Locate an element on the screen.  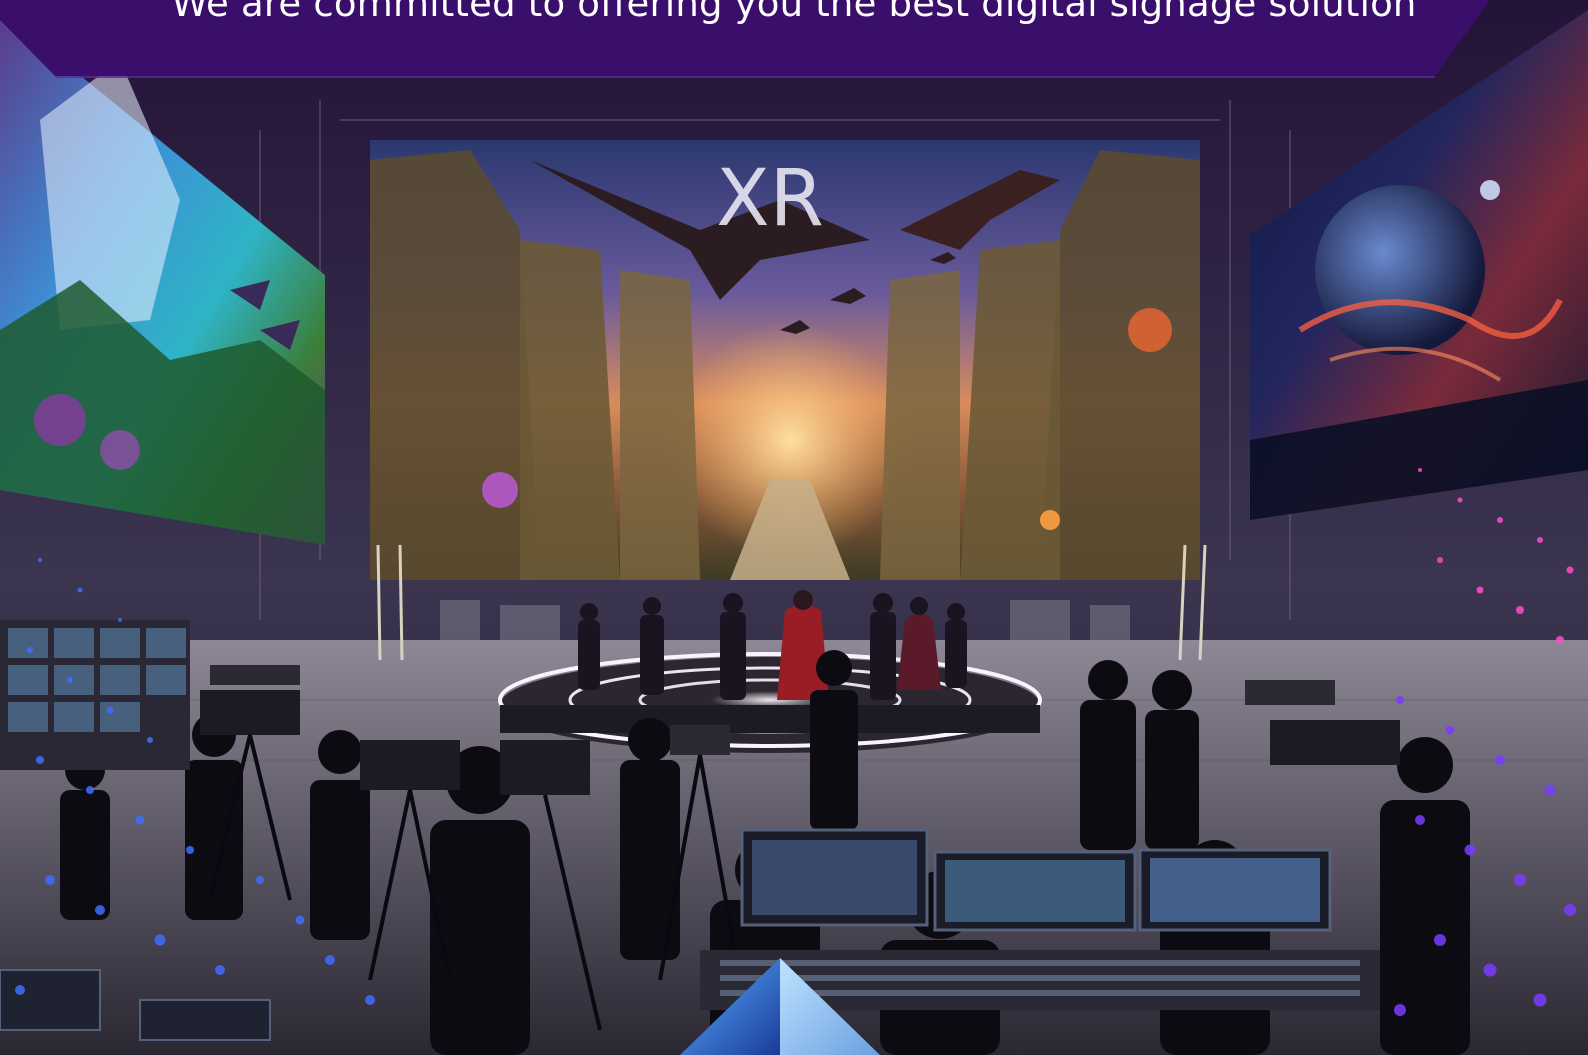
banner-background is located at coordinates (794, 38).